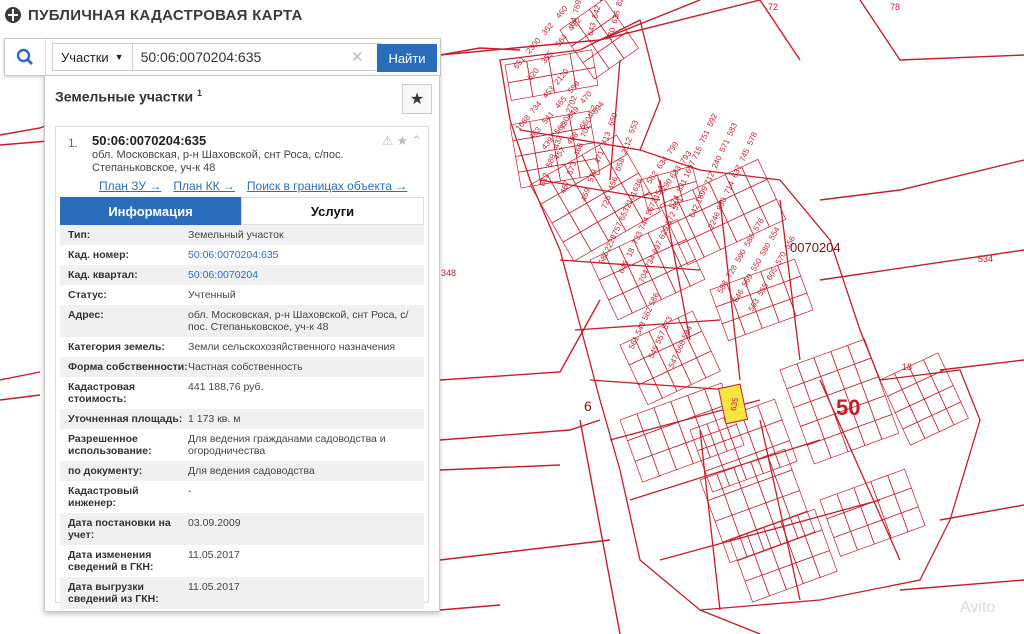 The height and width of the screenshot is (634, 1024). What do you see at coordinates (416, 141) in the screenshot?
I see `chevron-up-icon: ⌃` at bounding box center [416, 141].